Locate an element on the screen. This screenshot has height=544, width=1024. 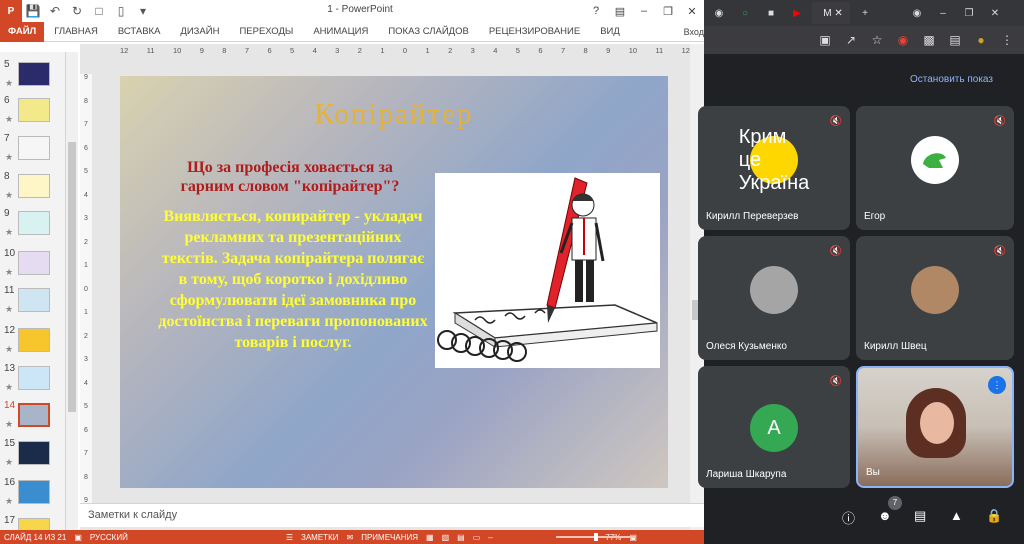
participant-name: Егор is located at coordinates (875, 216).